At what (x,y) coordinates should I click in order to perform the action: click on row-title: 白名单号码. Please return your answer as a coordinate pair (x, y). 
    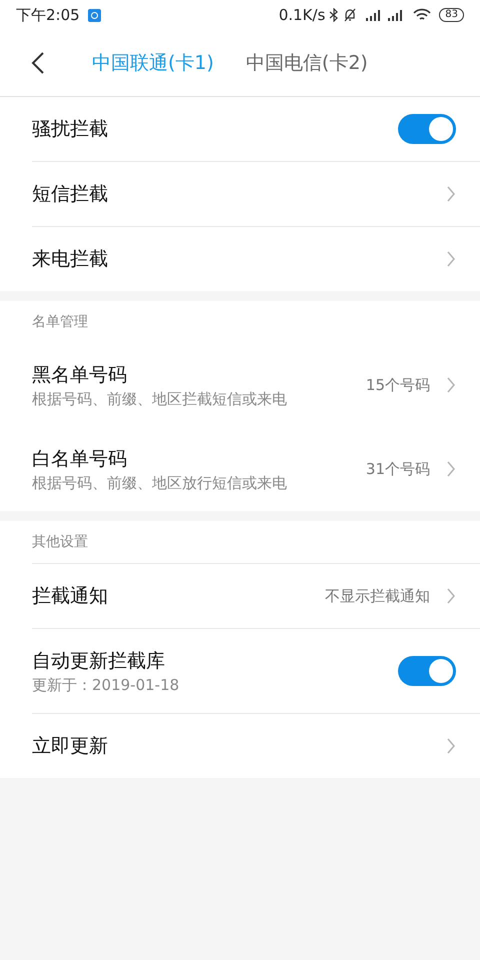
    Looking at the image, I should click on (80, 459).